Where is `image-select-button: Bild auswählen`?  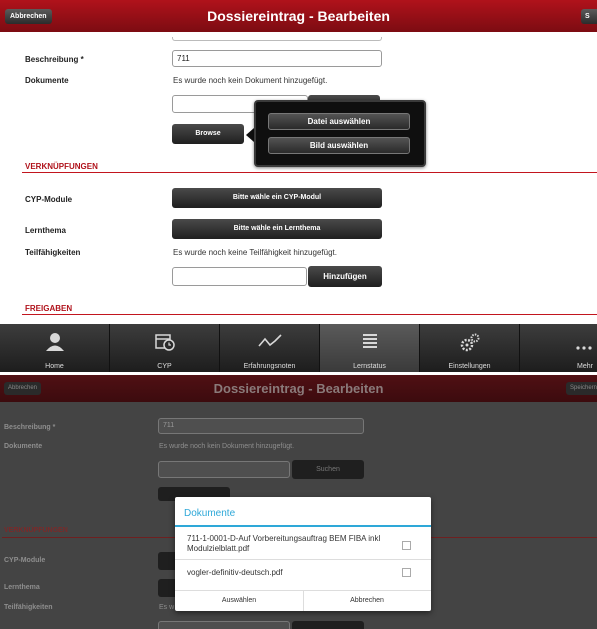
image-select-button: Bild auswählen is located at coordinates (339, 145).